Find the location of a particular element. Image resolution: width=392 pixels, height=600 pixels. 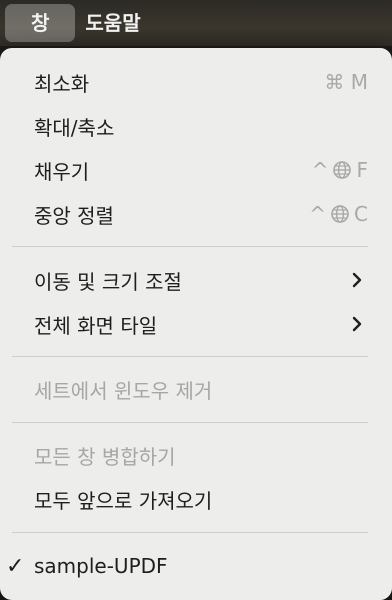

menu-item-center: 중앙 정렬 ^ C is located at coordinates (196, 214).